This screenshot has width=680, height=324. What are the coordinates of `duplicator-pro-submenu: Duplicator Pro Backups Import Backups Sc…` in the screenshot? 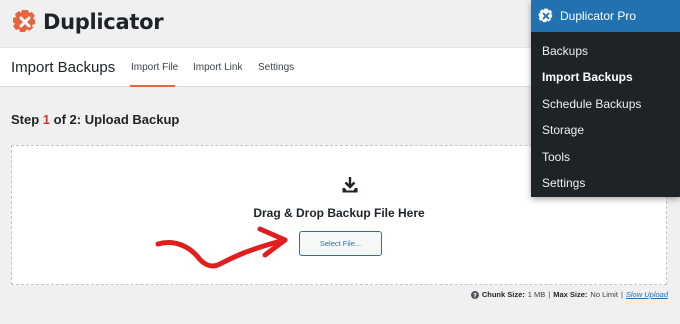 It's located at (605, 98).